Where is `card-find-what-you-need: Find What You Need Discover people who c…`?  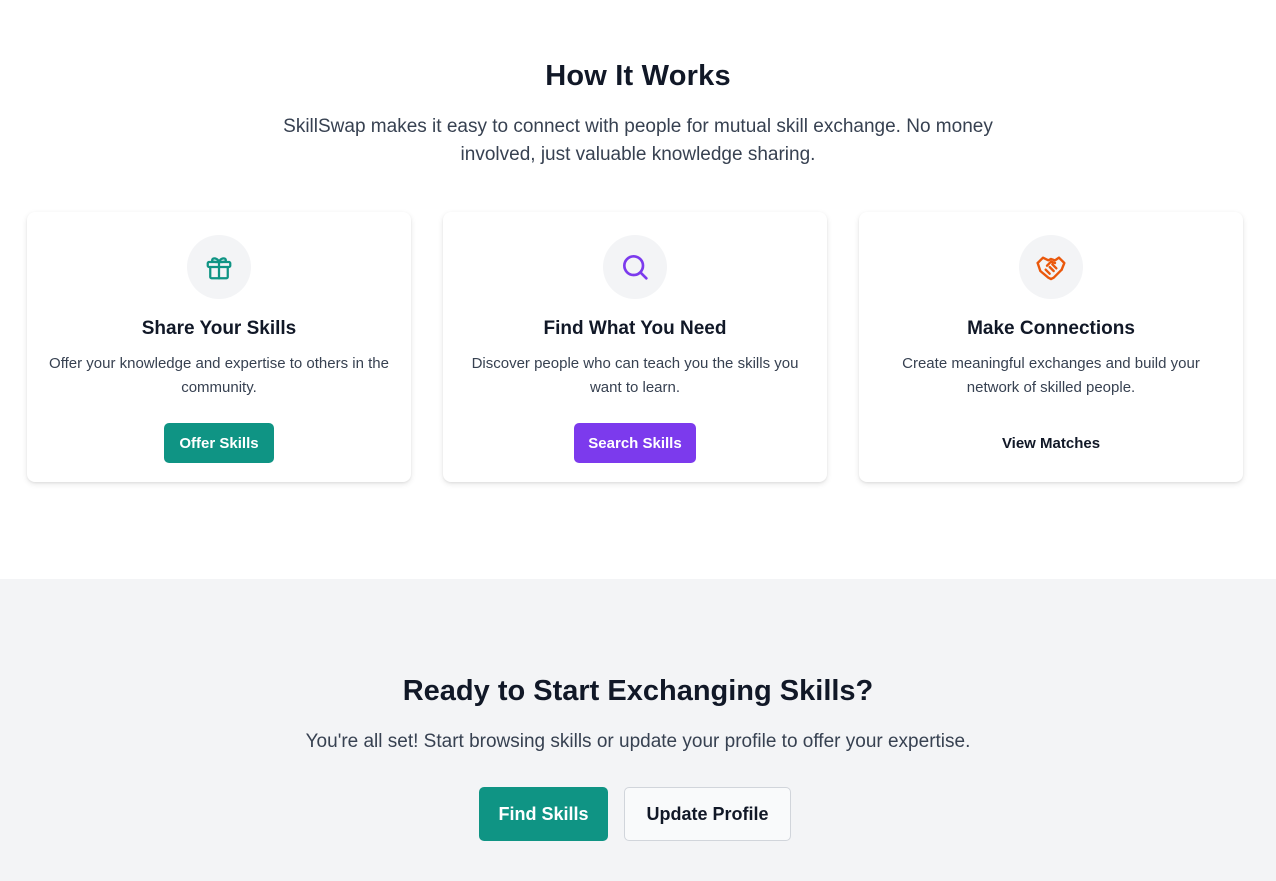 card-find-what-you-need: Find What You Need Discover people who c… is located at coordinates (635, 347).